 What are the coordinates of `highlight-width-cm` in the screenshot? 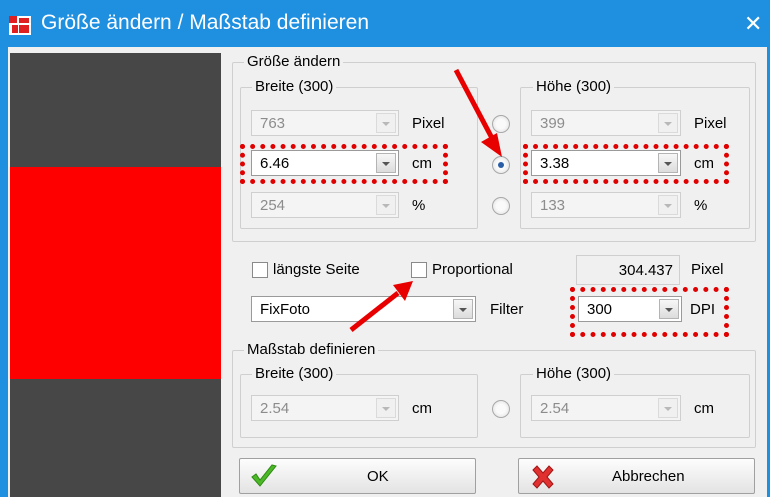 It's located at (344, 164).